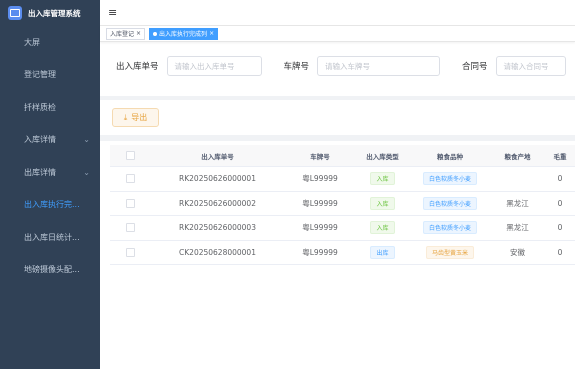  I want to click on select-all-checkbox, so click(130, 155).